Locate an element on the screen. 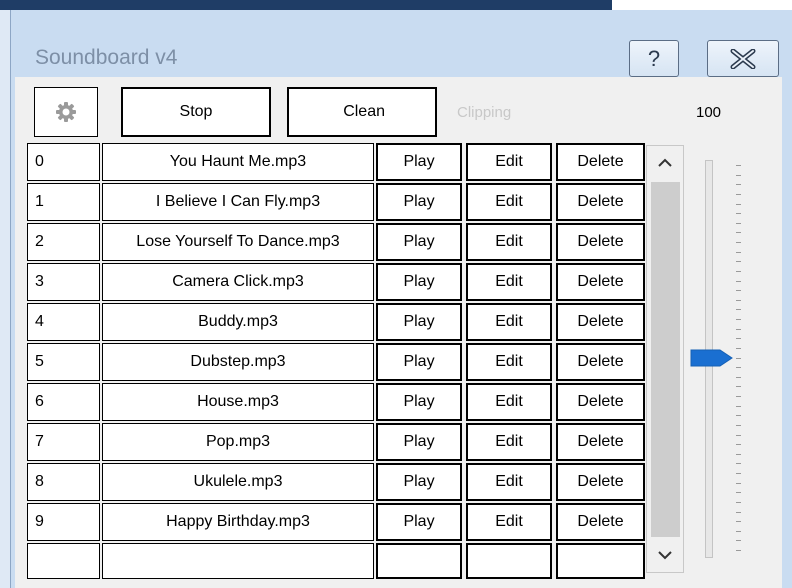 Image resolution: width=792 pixels, height=588 pixels. close-x-icon is located at coordinates (743, 58).